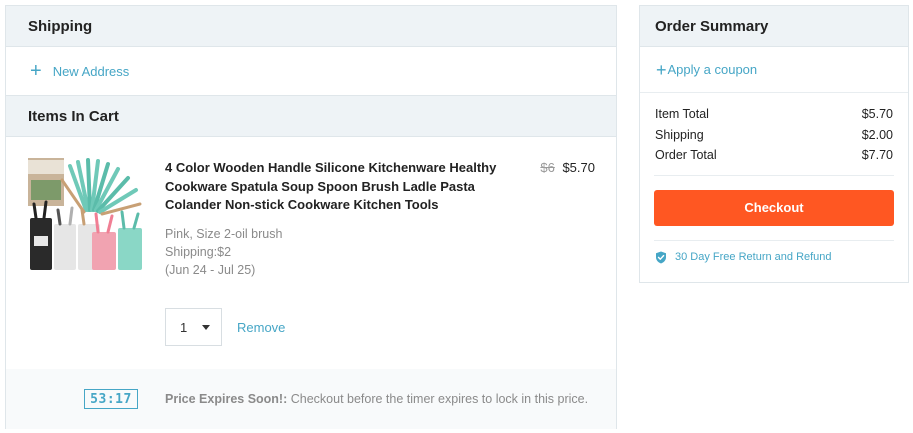 This screenshot has width=913, height=433. I want to click on apply-coupon-label: Apply a coupon, so click(712, 69).